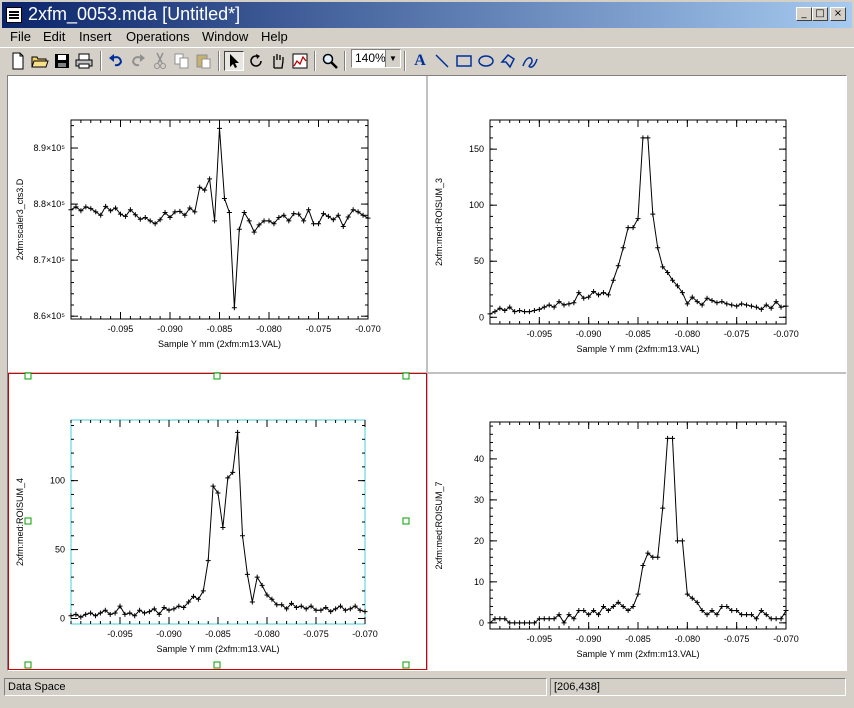 Image resolution: width=854 pixels, height=708 pixels. Describe the element at coordinates (330, 61) in the screenshot. I see `zoom-magnifier-icon` at that location.